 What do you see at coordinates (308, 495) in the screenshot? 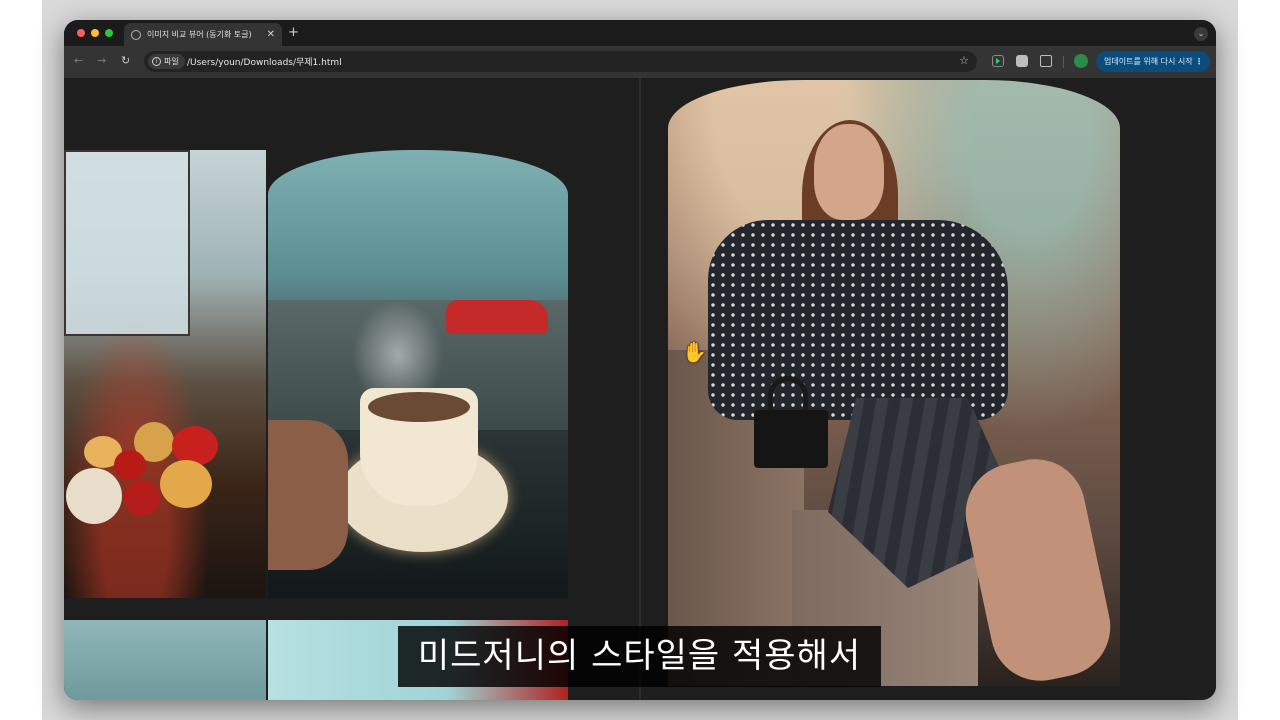
I see `hand` at bounding box center [308, 495].